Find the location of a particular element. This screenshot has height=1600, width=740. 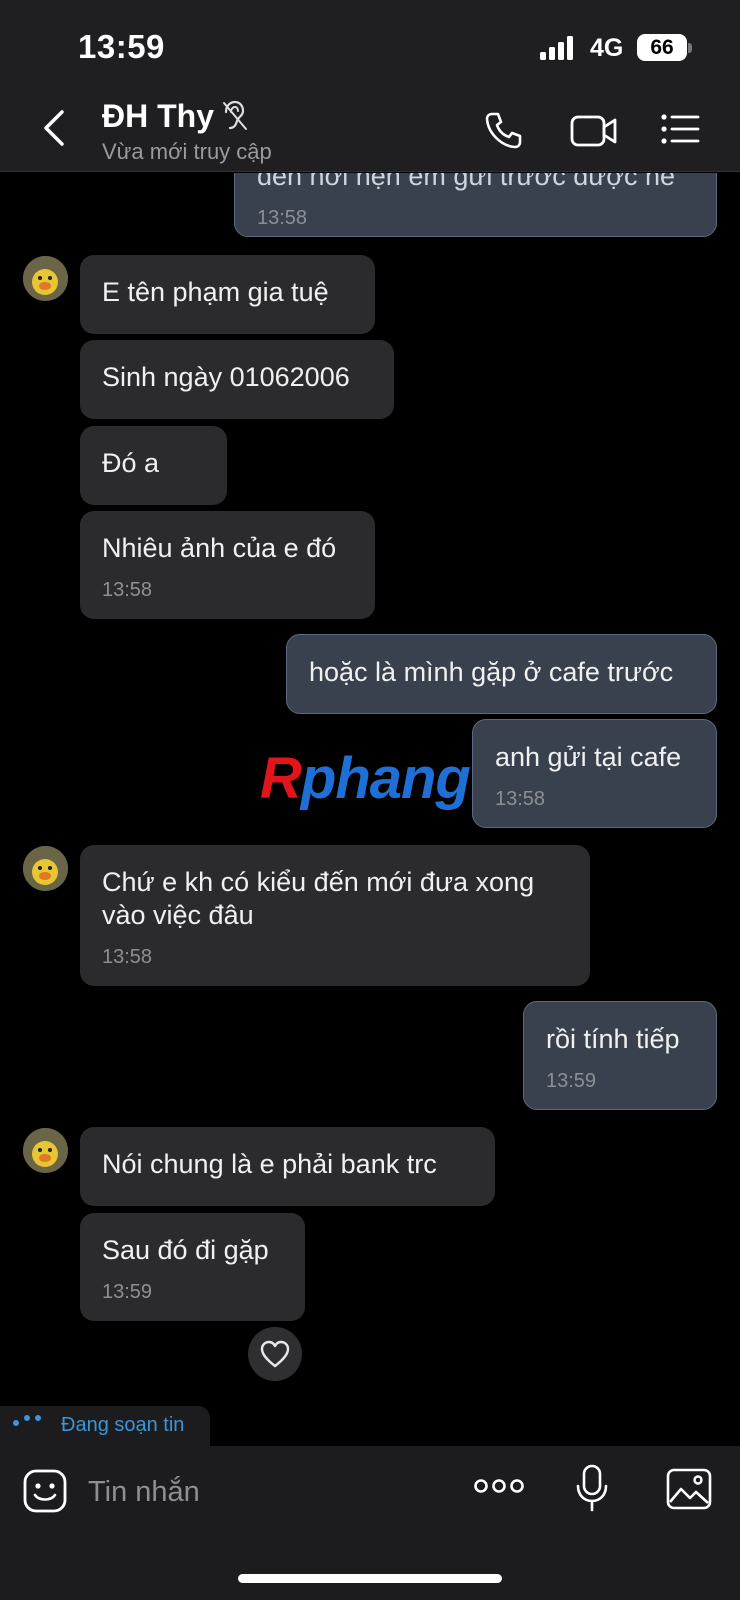

image-gallery-icon is located at coordinates (689, 1489).